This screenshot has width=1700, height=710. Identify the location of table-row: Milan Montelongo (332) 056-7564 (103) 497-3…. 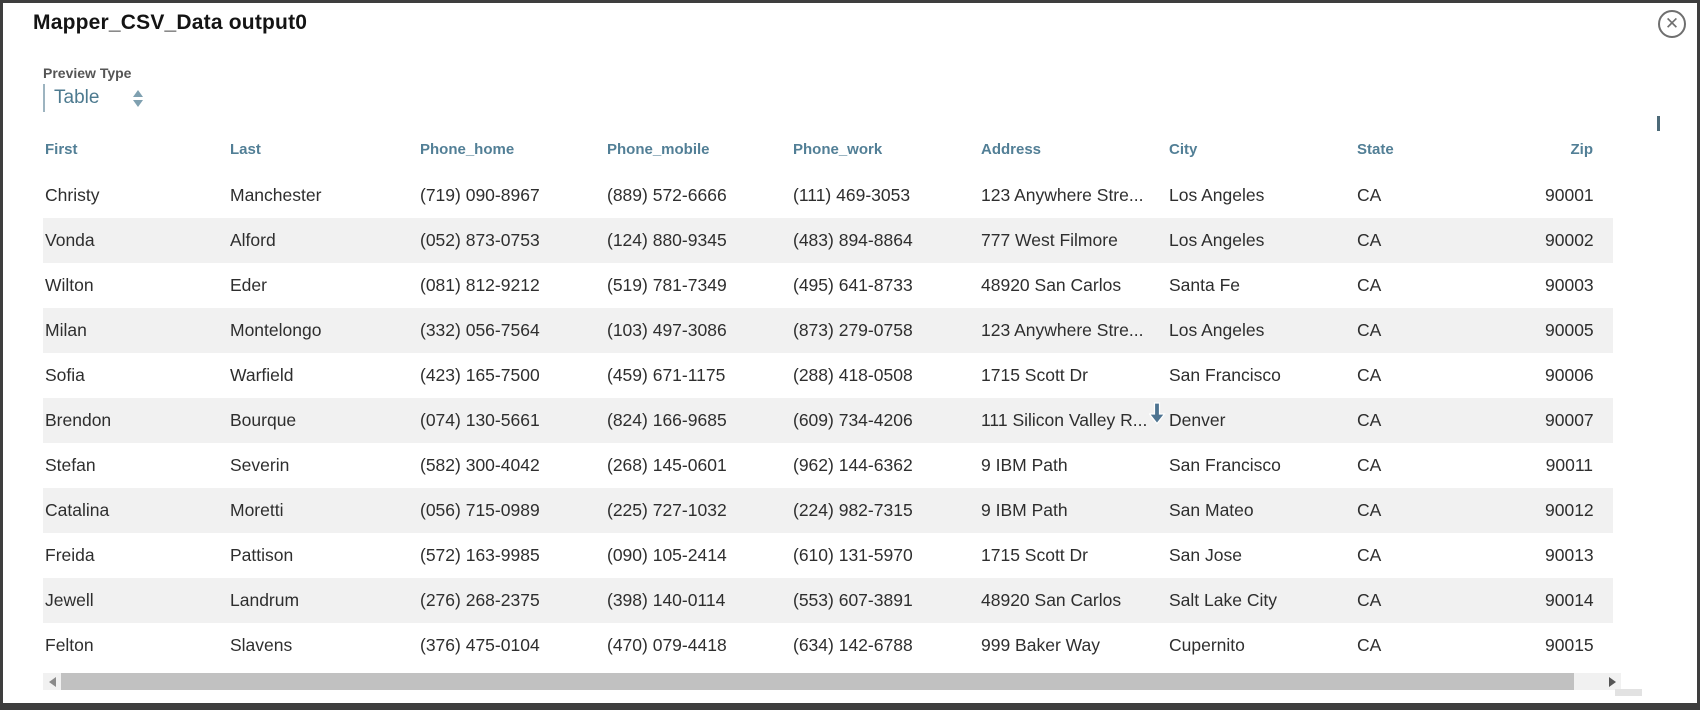
(828, 330).